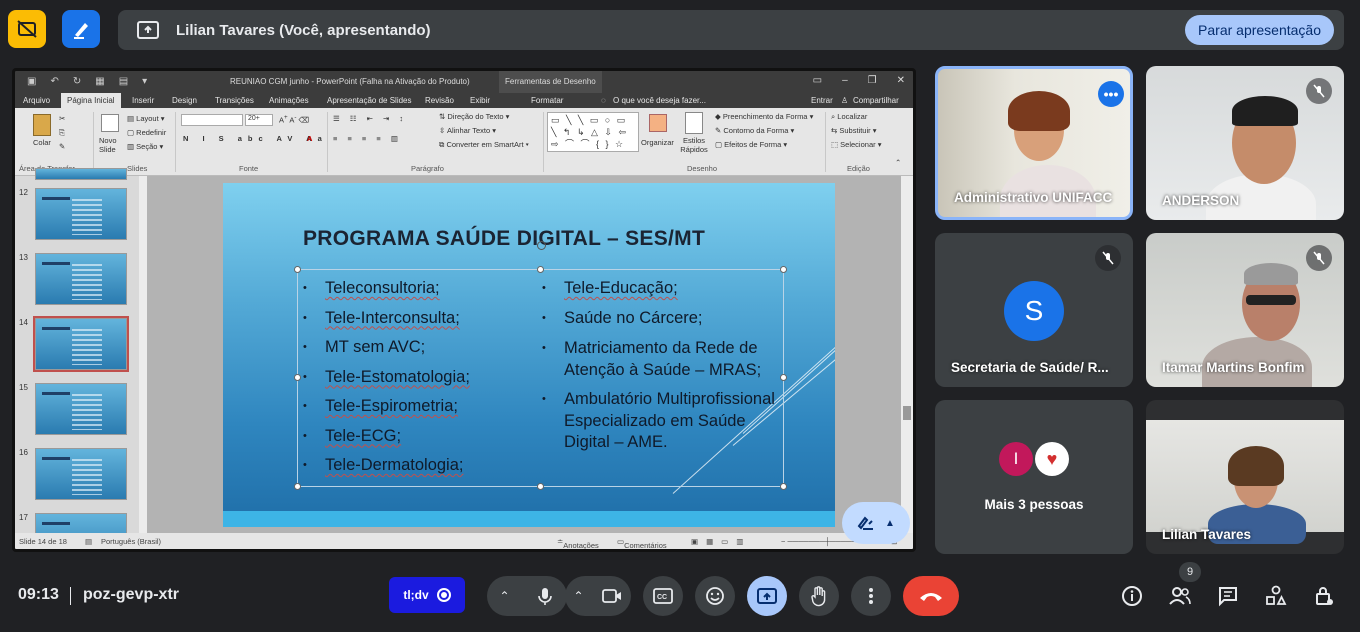 This screenshot has width=1360, height=632. I want to click on edit-pencil-icon, so click(81, 29).